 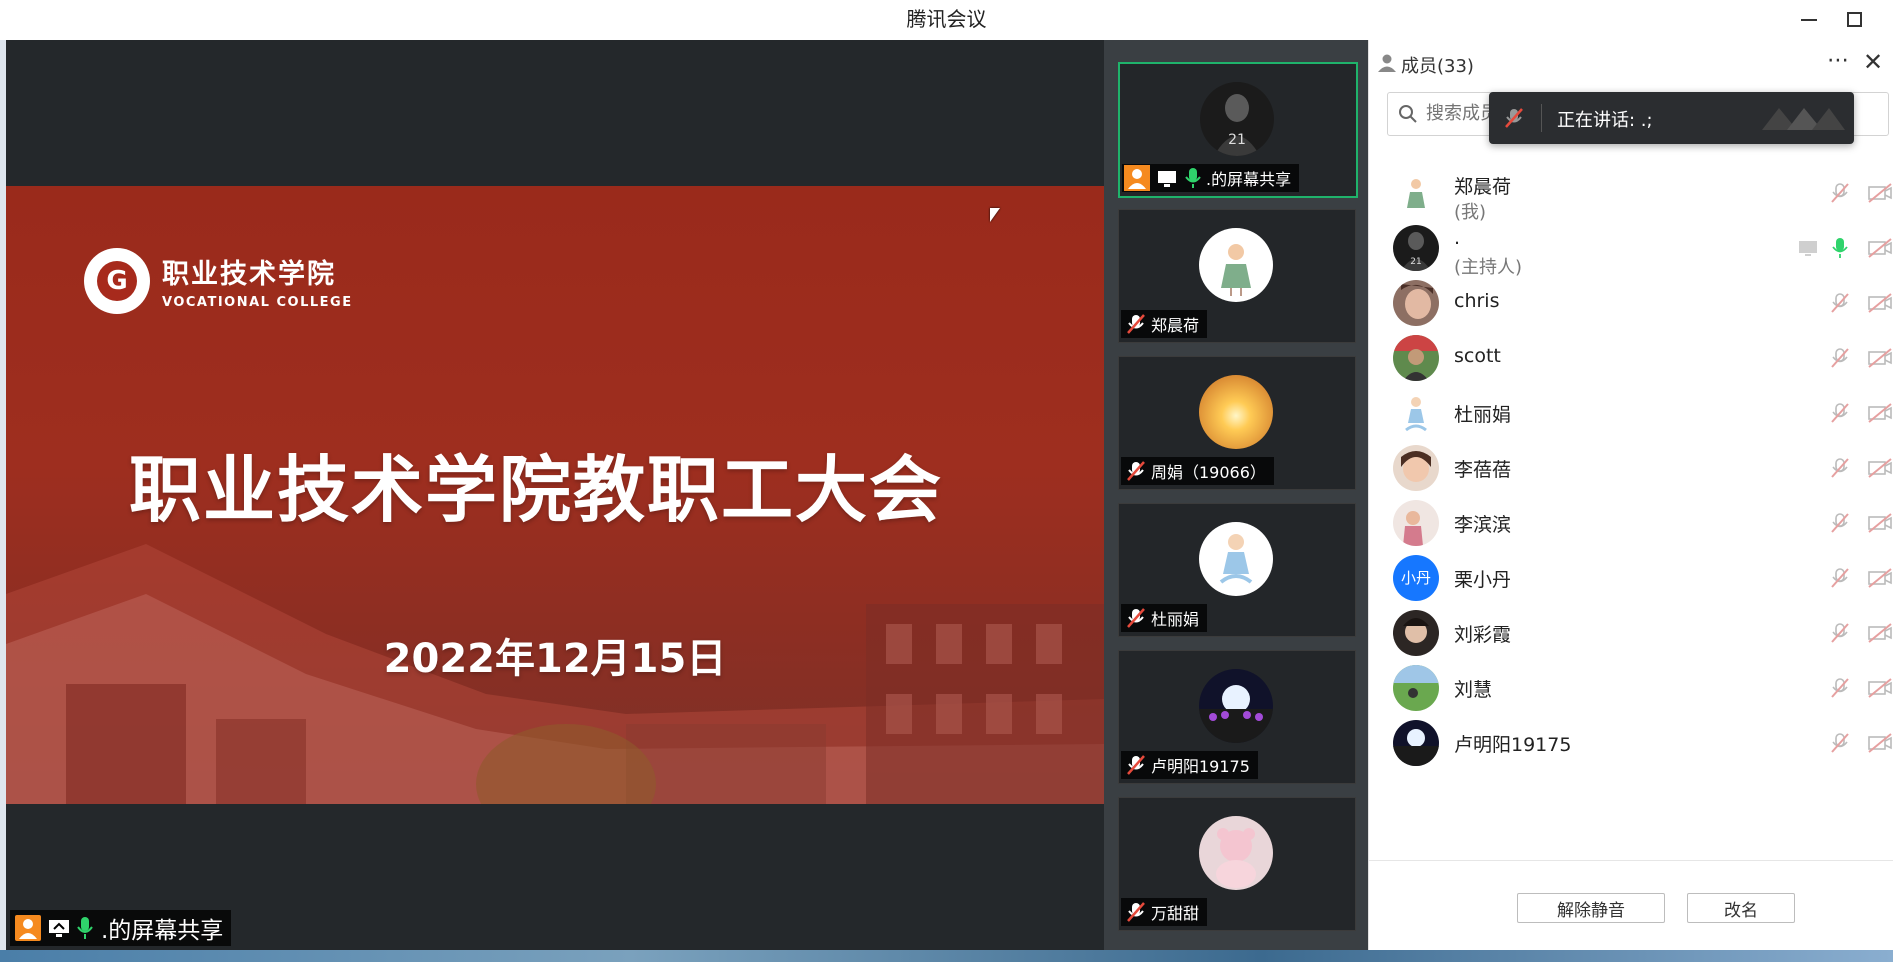 What do you see at coordinates (1483, 525) in the screenshot?
I see `member-name: 李滨滨` at bounding box center [1483, 525].